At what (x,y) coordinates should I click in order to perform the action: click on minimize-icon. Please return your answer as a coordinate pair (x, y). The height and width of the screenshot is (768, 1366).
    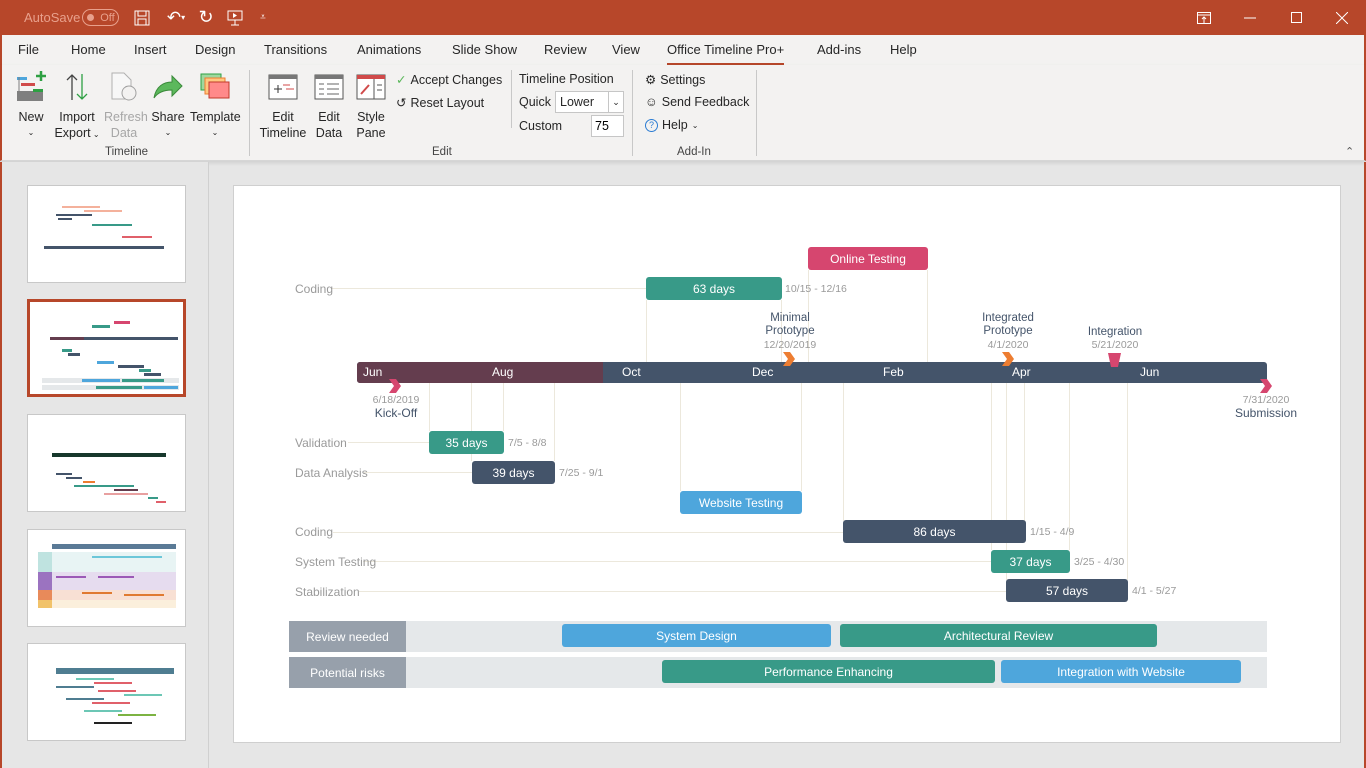
    Looking at the image, I should click on (1250, 17).